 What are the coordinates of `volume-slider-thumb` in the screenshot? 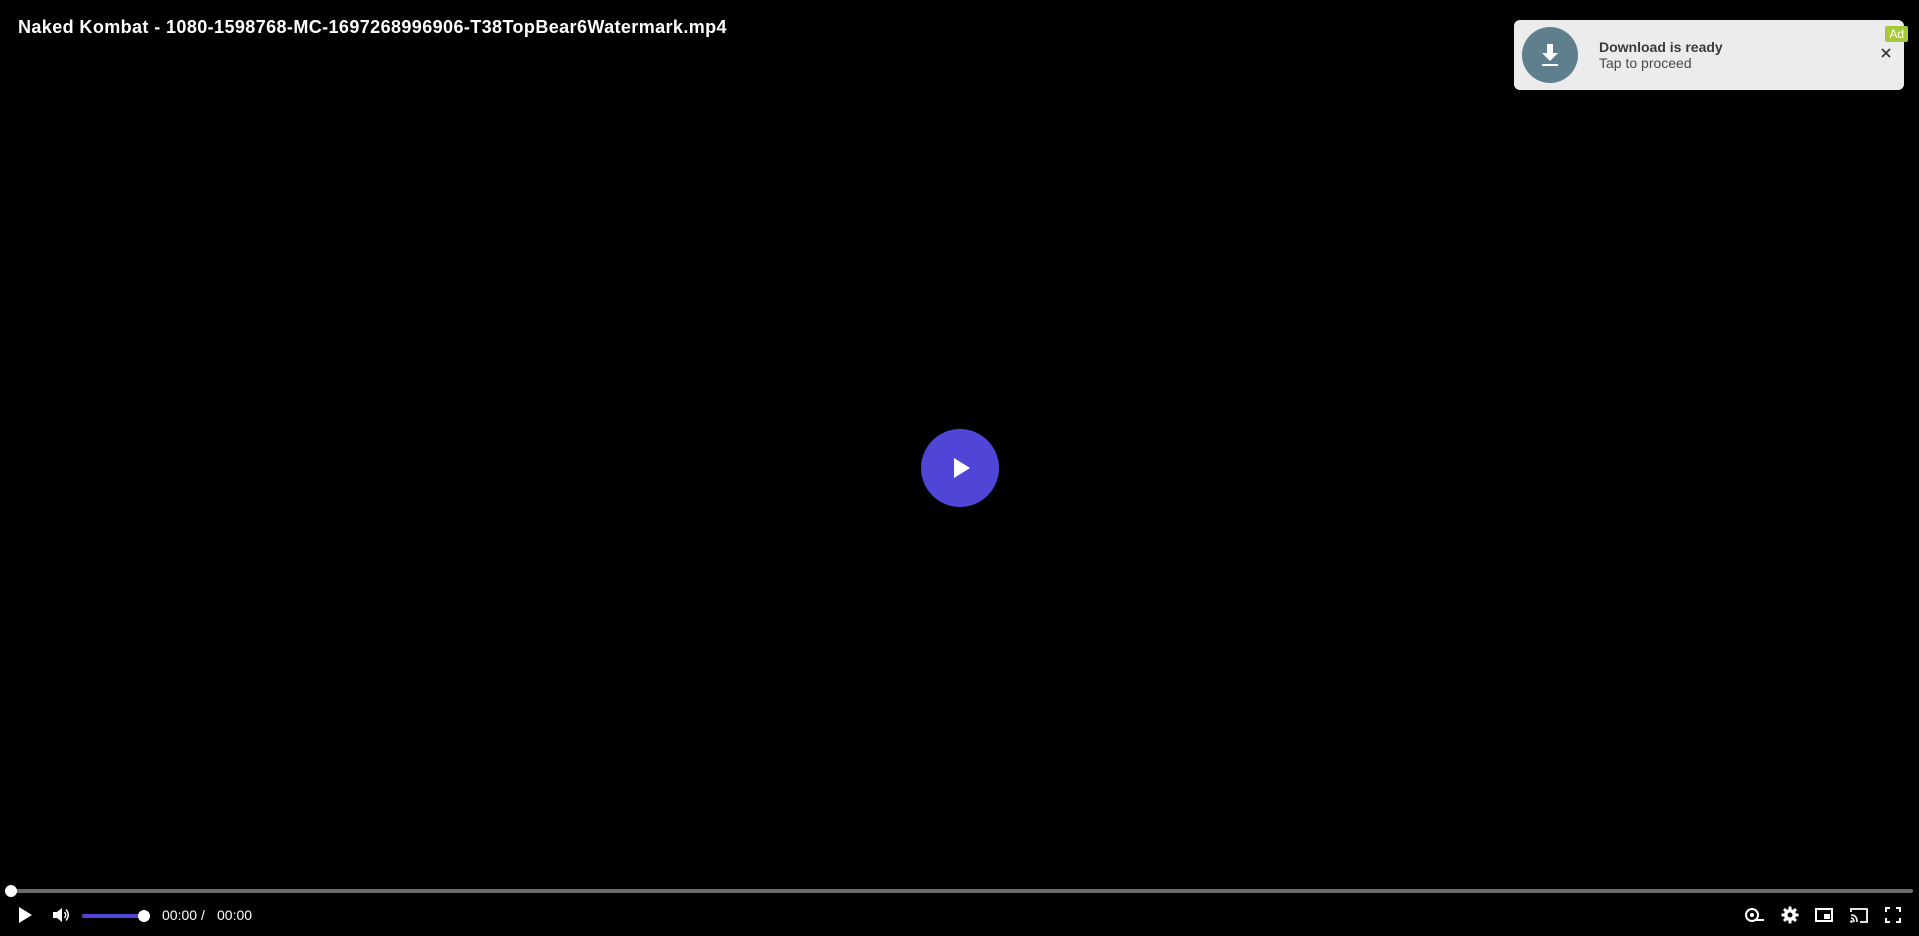 It's located at (144, 916).